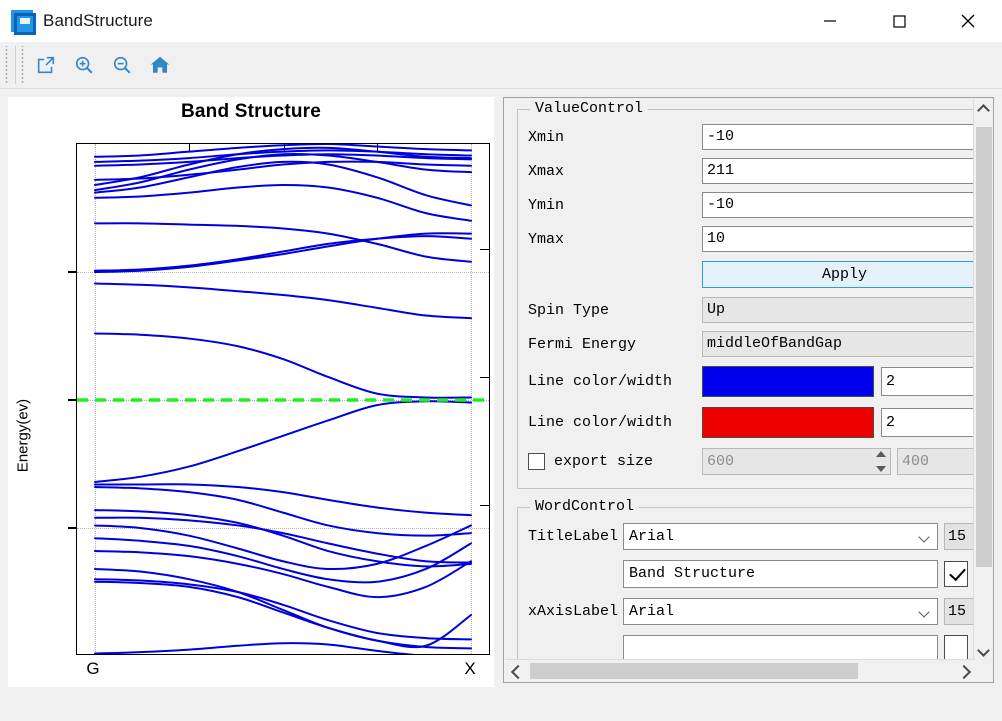  Describe the element at coordinates (838, 274) in the screenshot. I see `apply-button: Apply` at that location.